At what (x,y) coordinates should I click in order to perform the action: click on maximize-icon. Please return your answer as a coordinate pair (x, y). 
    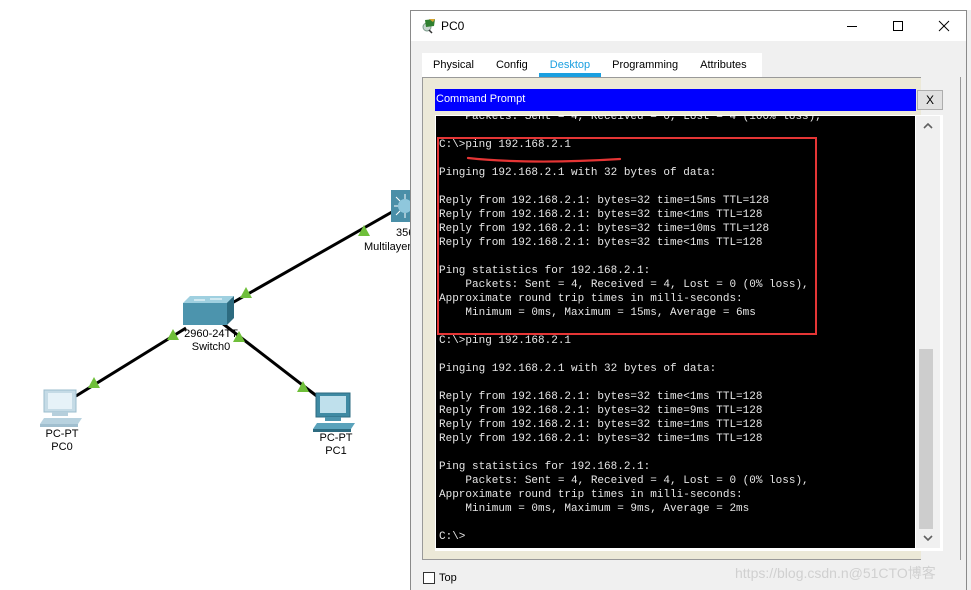
    Looking at the image, I should click on (898, 26).